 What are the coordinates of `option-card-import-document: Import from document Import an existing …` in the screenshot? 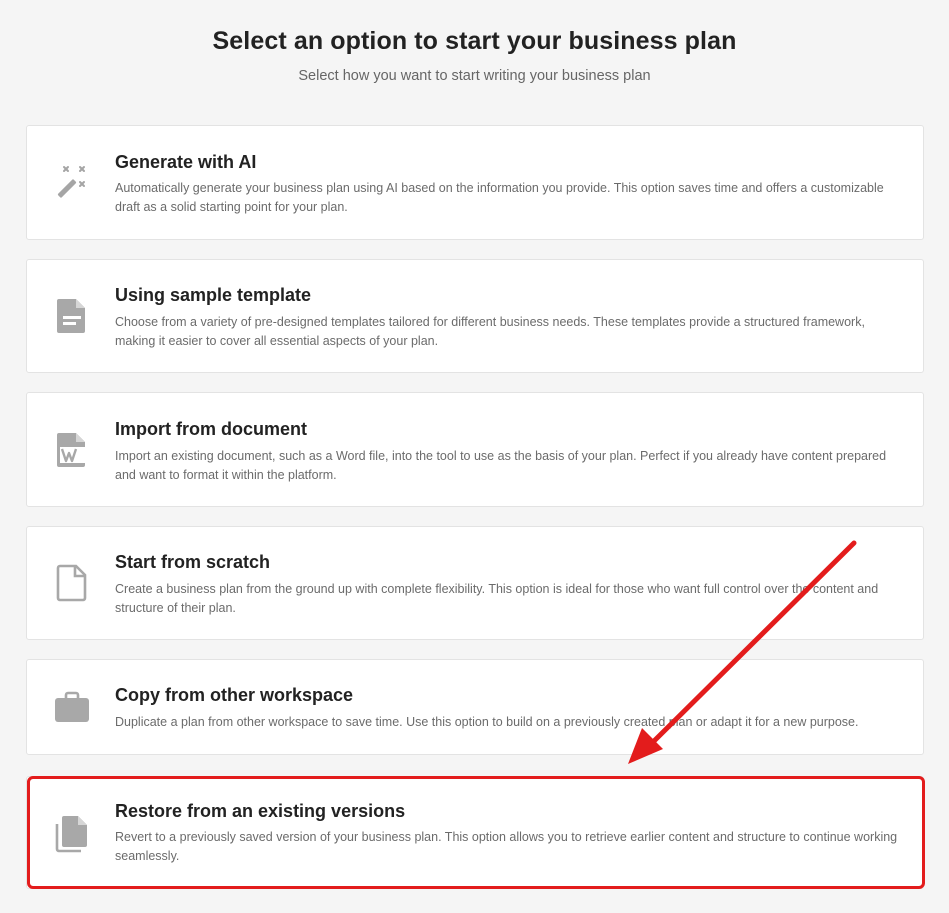 It's located at (475, 449).